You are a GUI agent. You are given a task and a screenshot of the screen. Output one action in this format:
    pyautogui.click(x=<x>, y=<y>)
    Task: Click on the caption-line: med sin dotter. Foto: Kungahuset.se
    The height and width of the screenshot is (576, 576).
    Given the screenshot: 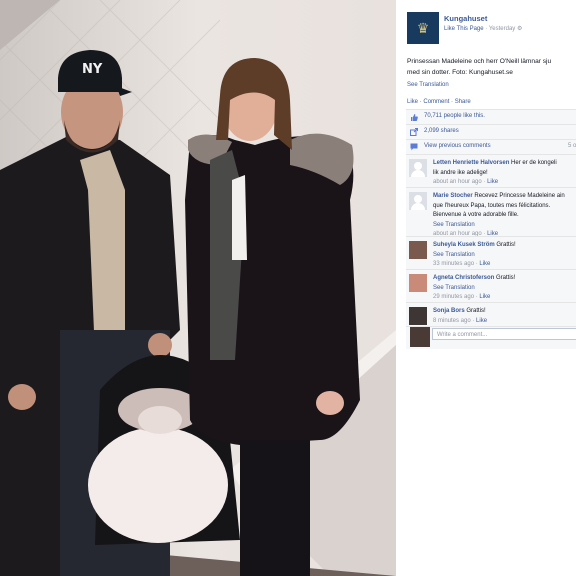 What is the action you would take?
    pyautogui.click(x=460, y=72)
    